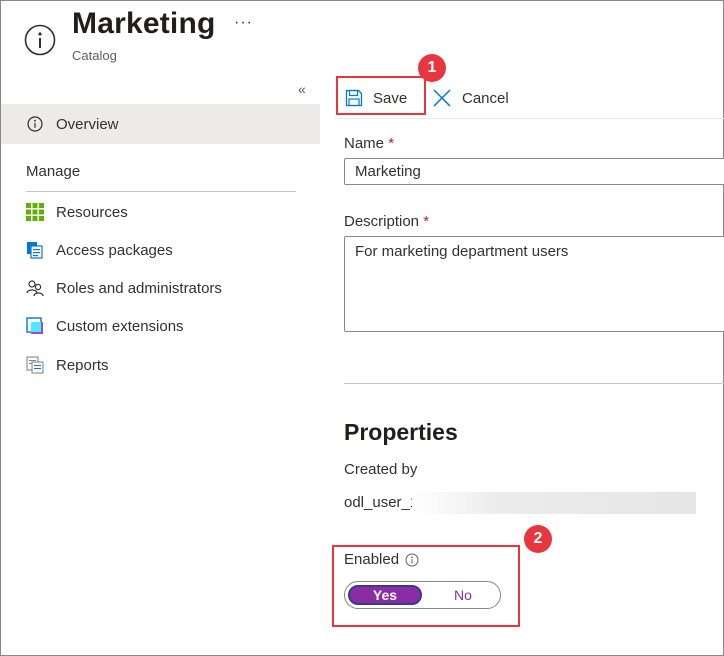 The height and width of the screenshot is (656, 724). What do you see at coordinates (161, 191) in the screenshot?
I see `sidebar-divider` at bounding box center [161, 191].